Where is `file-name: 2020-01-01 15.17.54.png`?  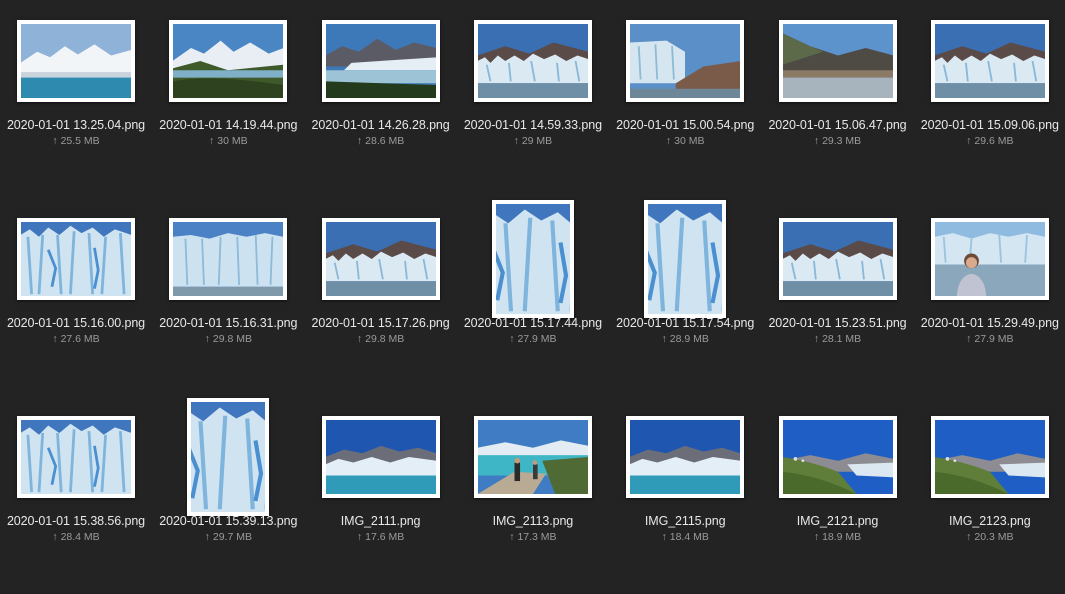 file-name: 2020-01-01 15.17.54.png is located at coordinates (685, 323).